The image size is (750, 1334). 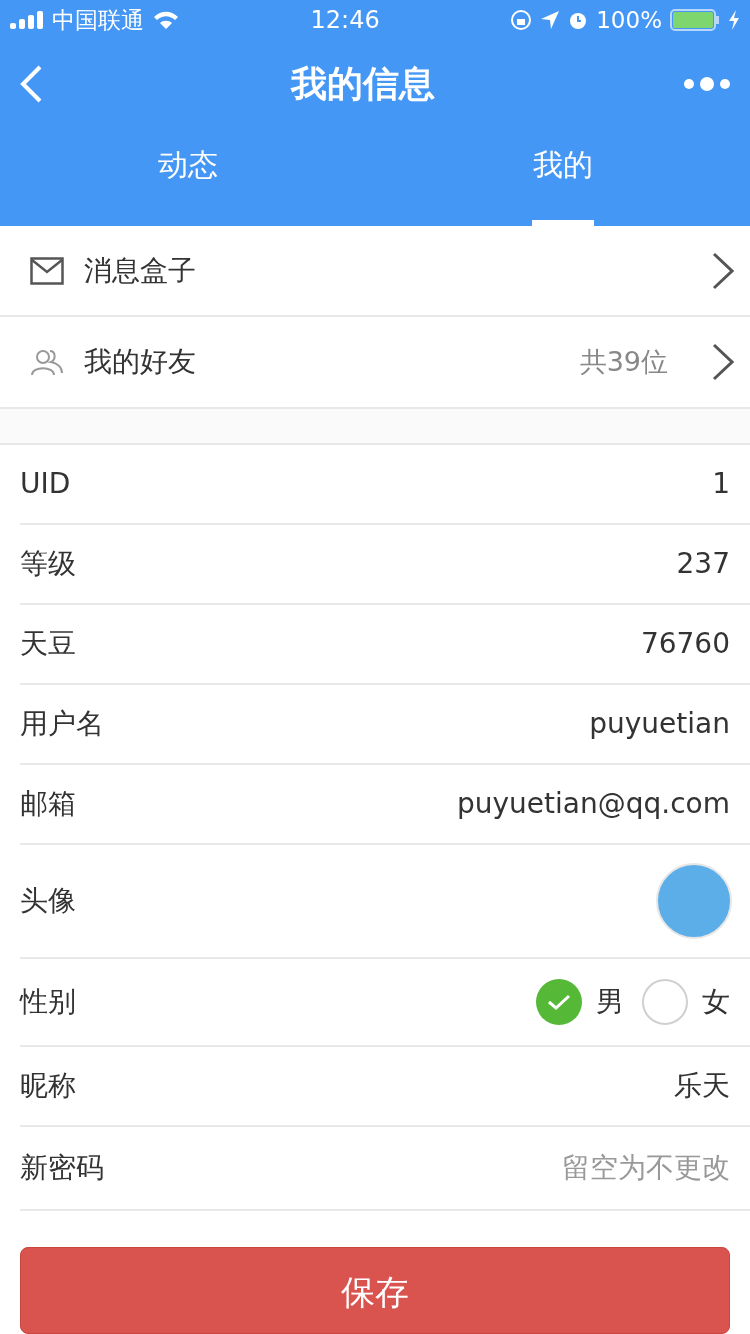 I want to click on people-icon, so click(x=47, y=362).